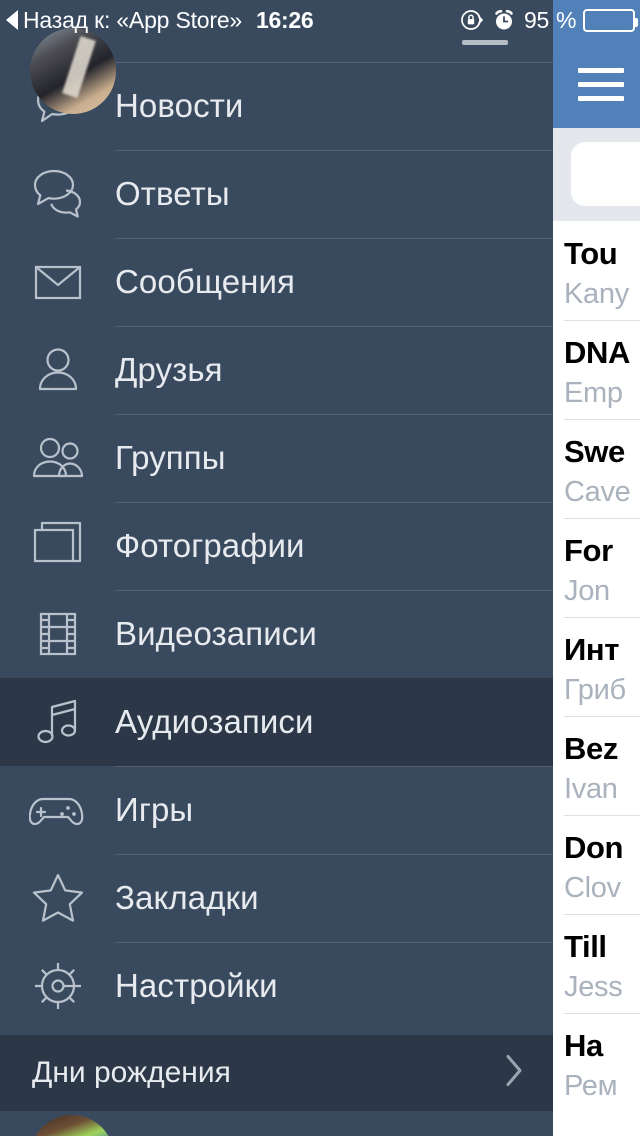 This screenshot has width=640, height=1136. I want to click on sidebar-item-11: Настройки, so click(276, 986).